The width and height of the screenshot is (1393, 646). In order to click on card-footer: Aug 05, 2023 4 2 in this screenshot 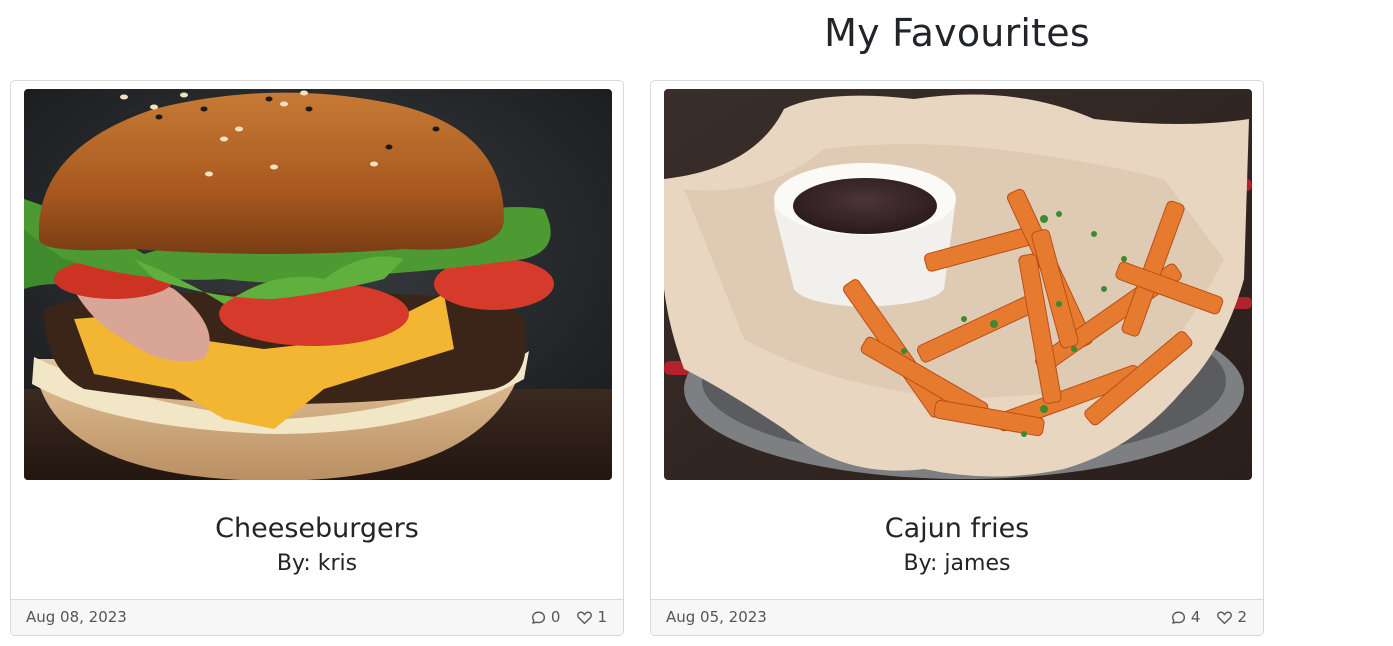, I will do `click(957, 617)`.